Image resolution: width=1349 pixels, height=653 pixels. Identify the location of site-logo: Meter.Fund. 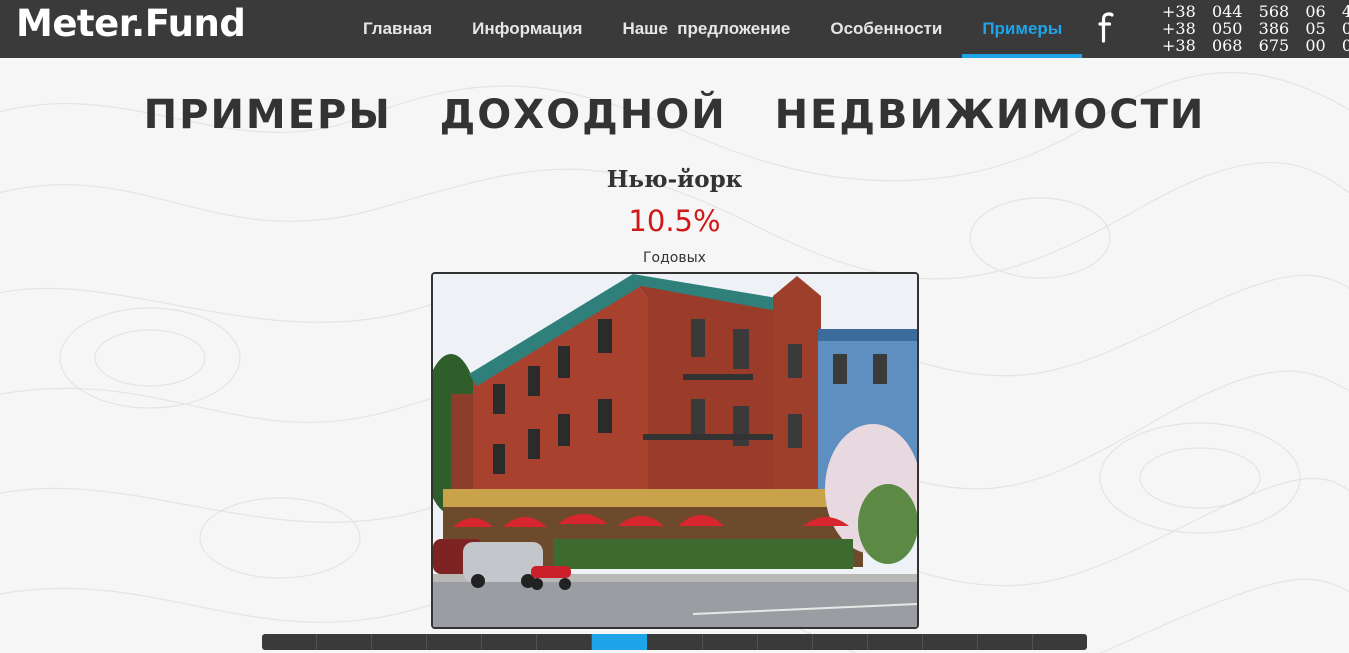
(131, 23).